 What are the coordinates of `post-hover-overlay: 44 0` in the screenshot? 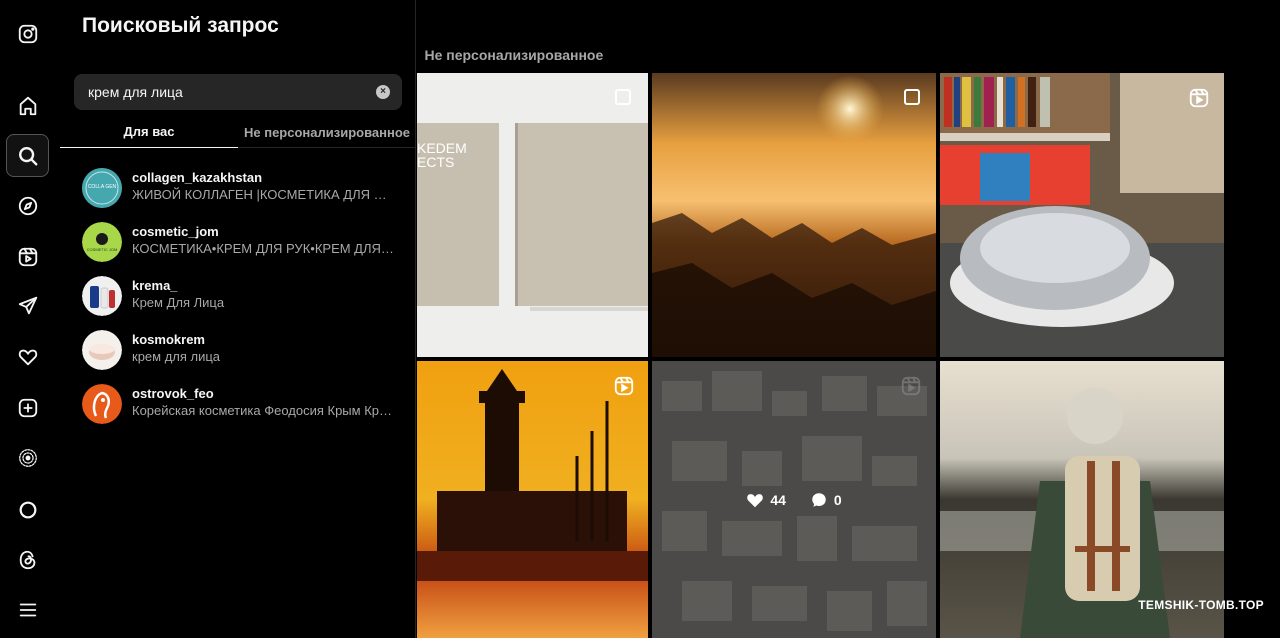 It's located at (794, 499).